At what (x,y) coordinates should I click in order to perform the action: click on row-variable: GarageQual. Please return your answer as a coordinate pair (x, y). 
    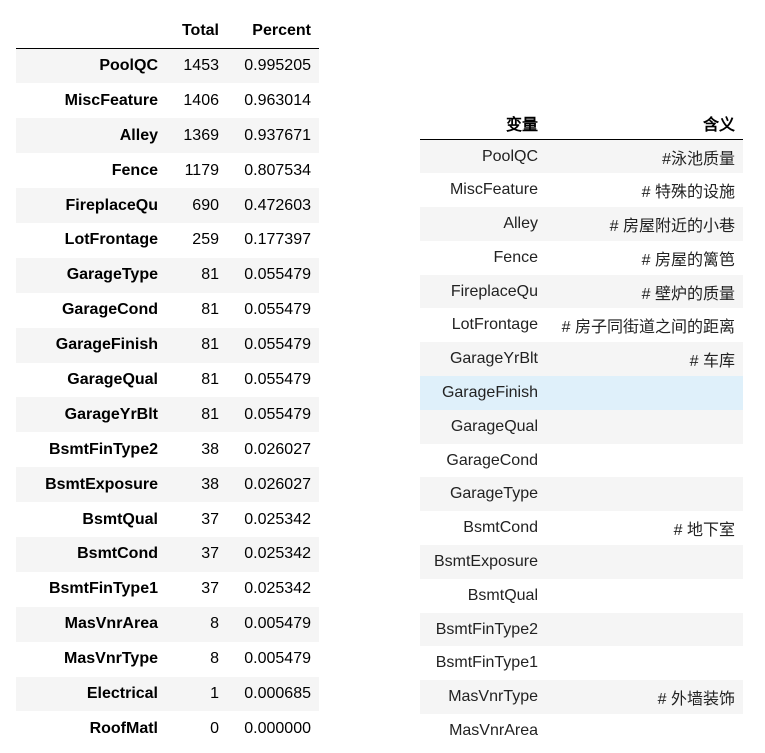
    Looking at the image, I should click on (494, 426).